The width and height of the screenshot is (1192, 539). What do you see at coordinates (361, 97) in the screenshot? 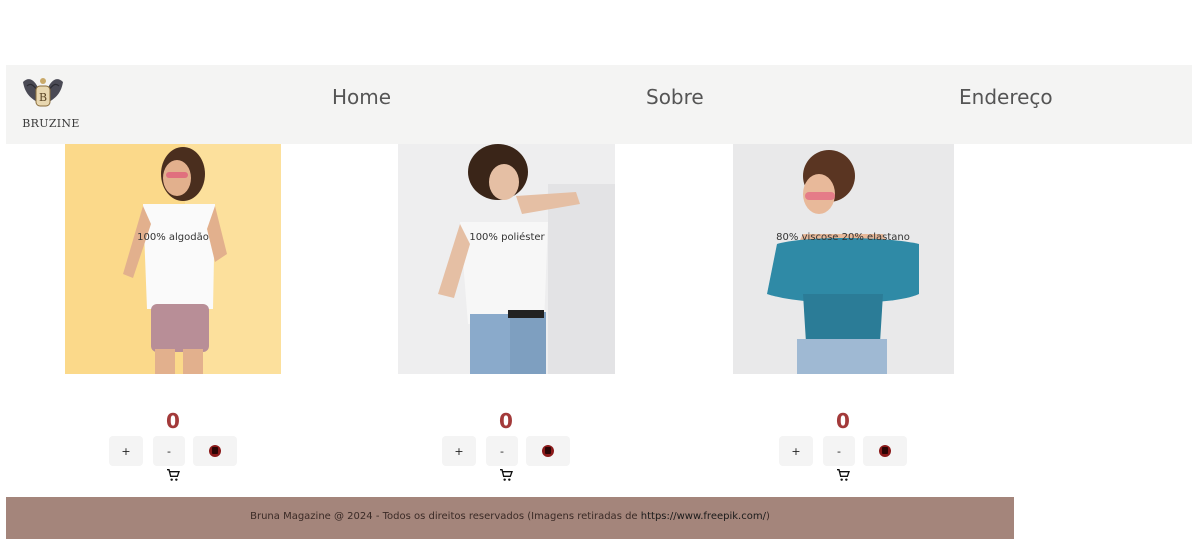
I see `nav-home-link: Home` at bounding box center [361, 97].